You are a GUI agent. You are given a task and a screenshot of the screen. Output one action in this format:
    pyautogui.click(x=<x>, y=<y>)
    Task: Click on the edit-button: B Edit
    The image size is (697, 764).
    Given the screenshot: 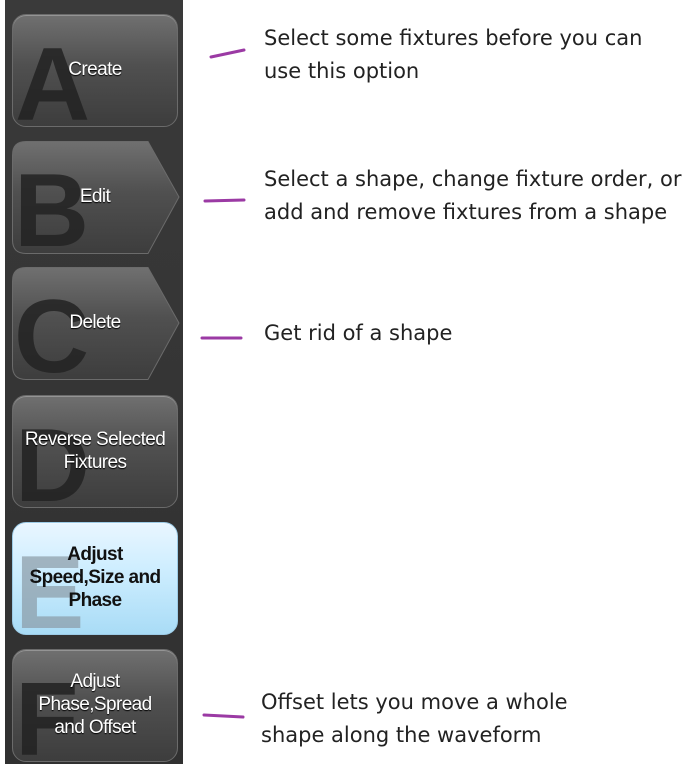 What is the action you would take?
    pyautogui.click(x=96, y=202)
    